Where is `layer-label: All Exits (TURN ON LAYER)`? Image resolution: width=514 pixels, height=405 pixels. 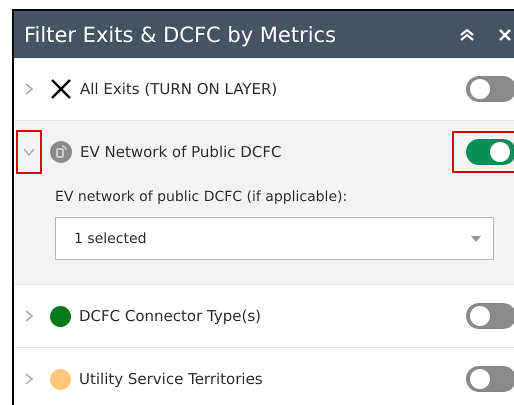 layer-label: All Exits (TURN ON LAYER) is located at coordinates (179, 89).